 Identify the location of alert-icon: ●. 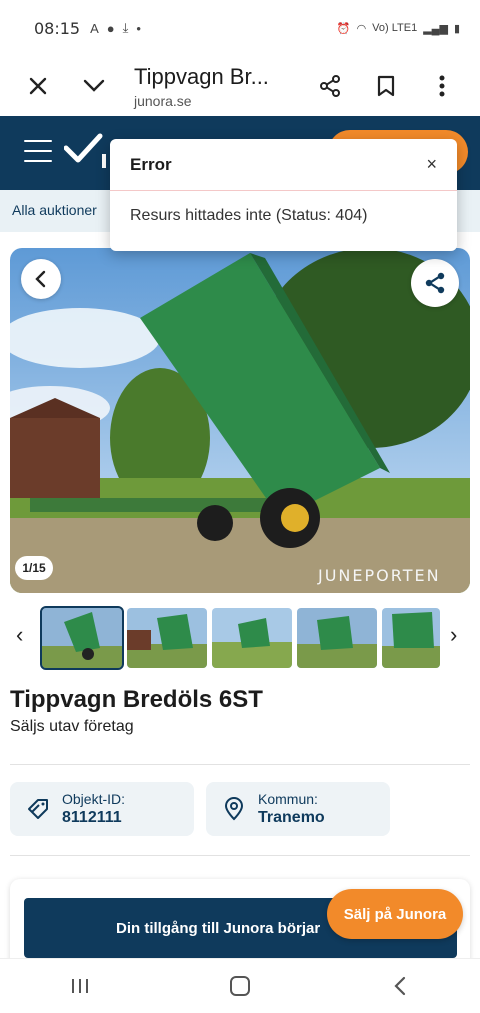
(110, 28).